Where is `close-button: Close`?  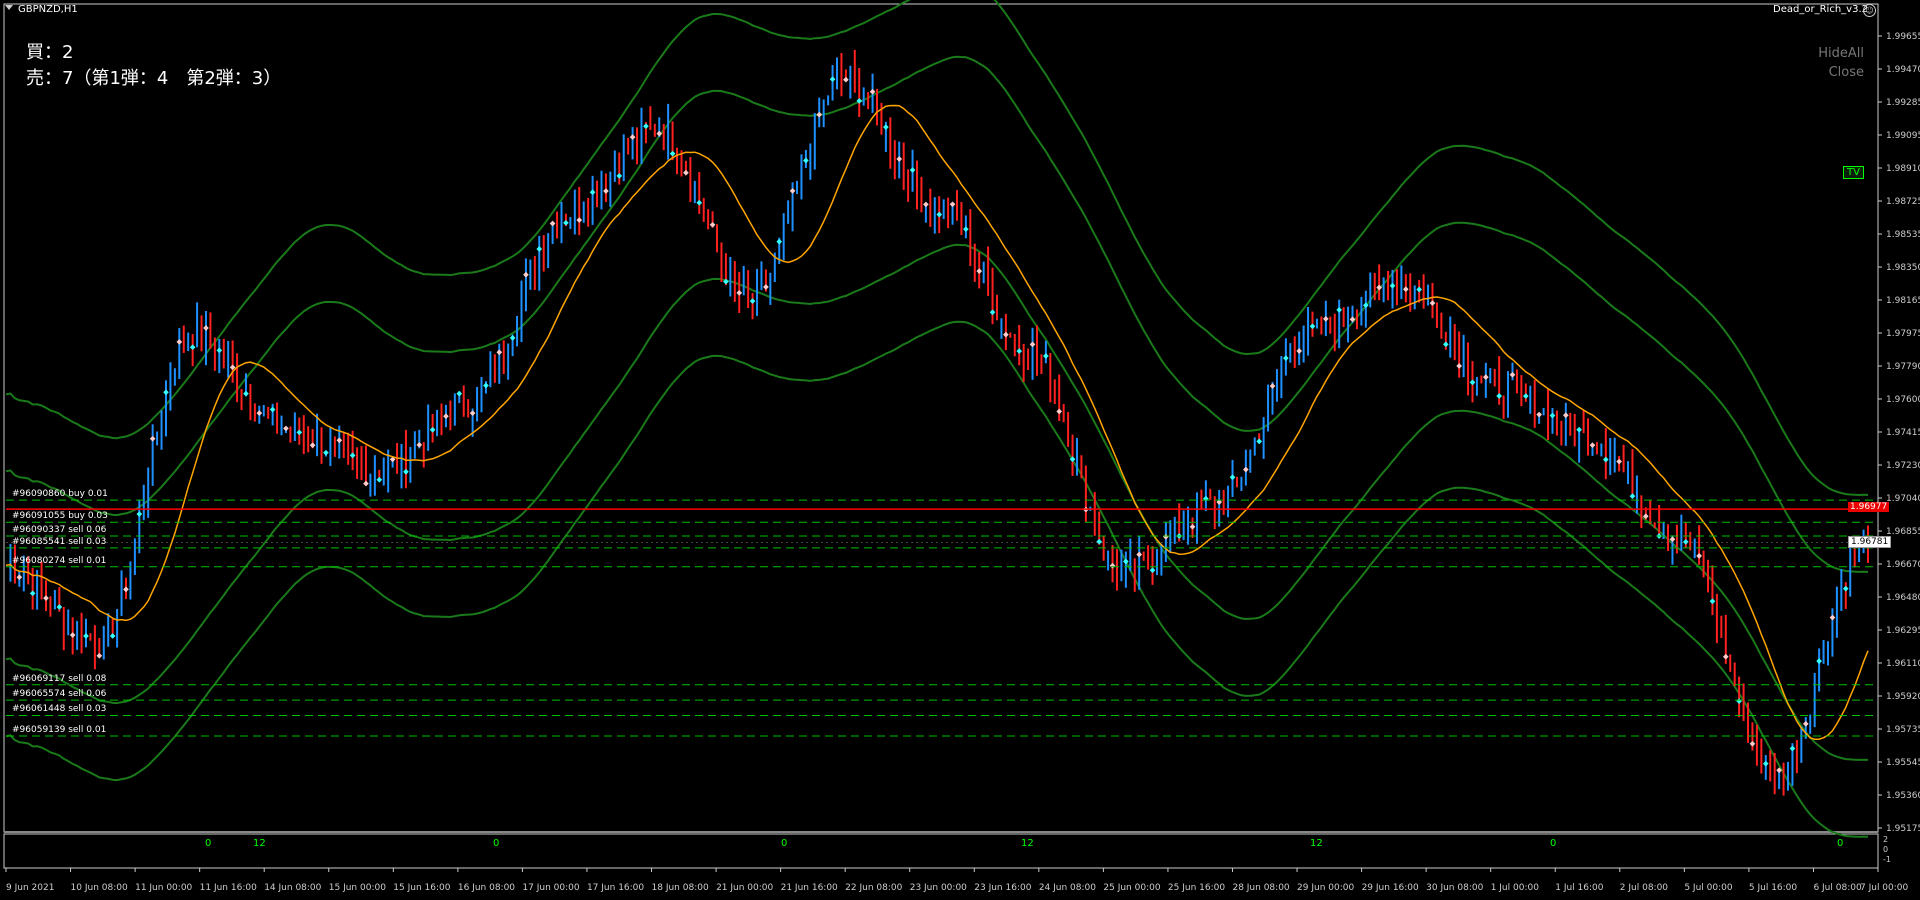
close-button: Close is located at coordinates (1846, 72).